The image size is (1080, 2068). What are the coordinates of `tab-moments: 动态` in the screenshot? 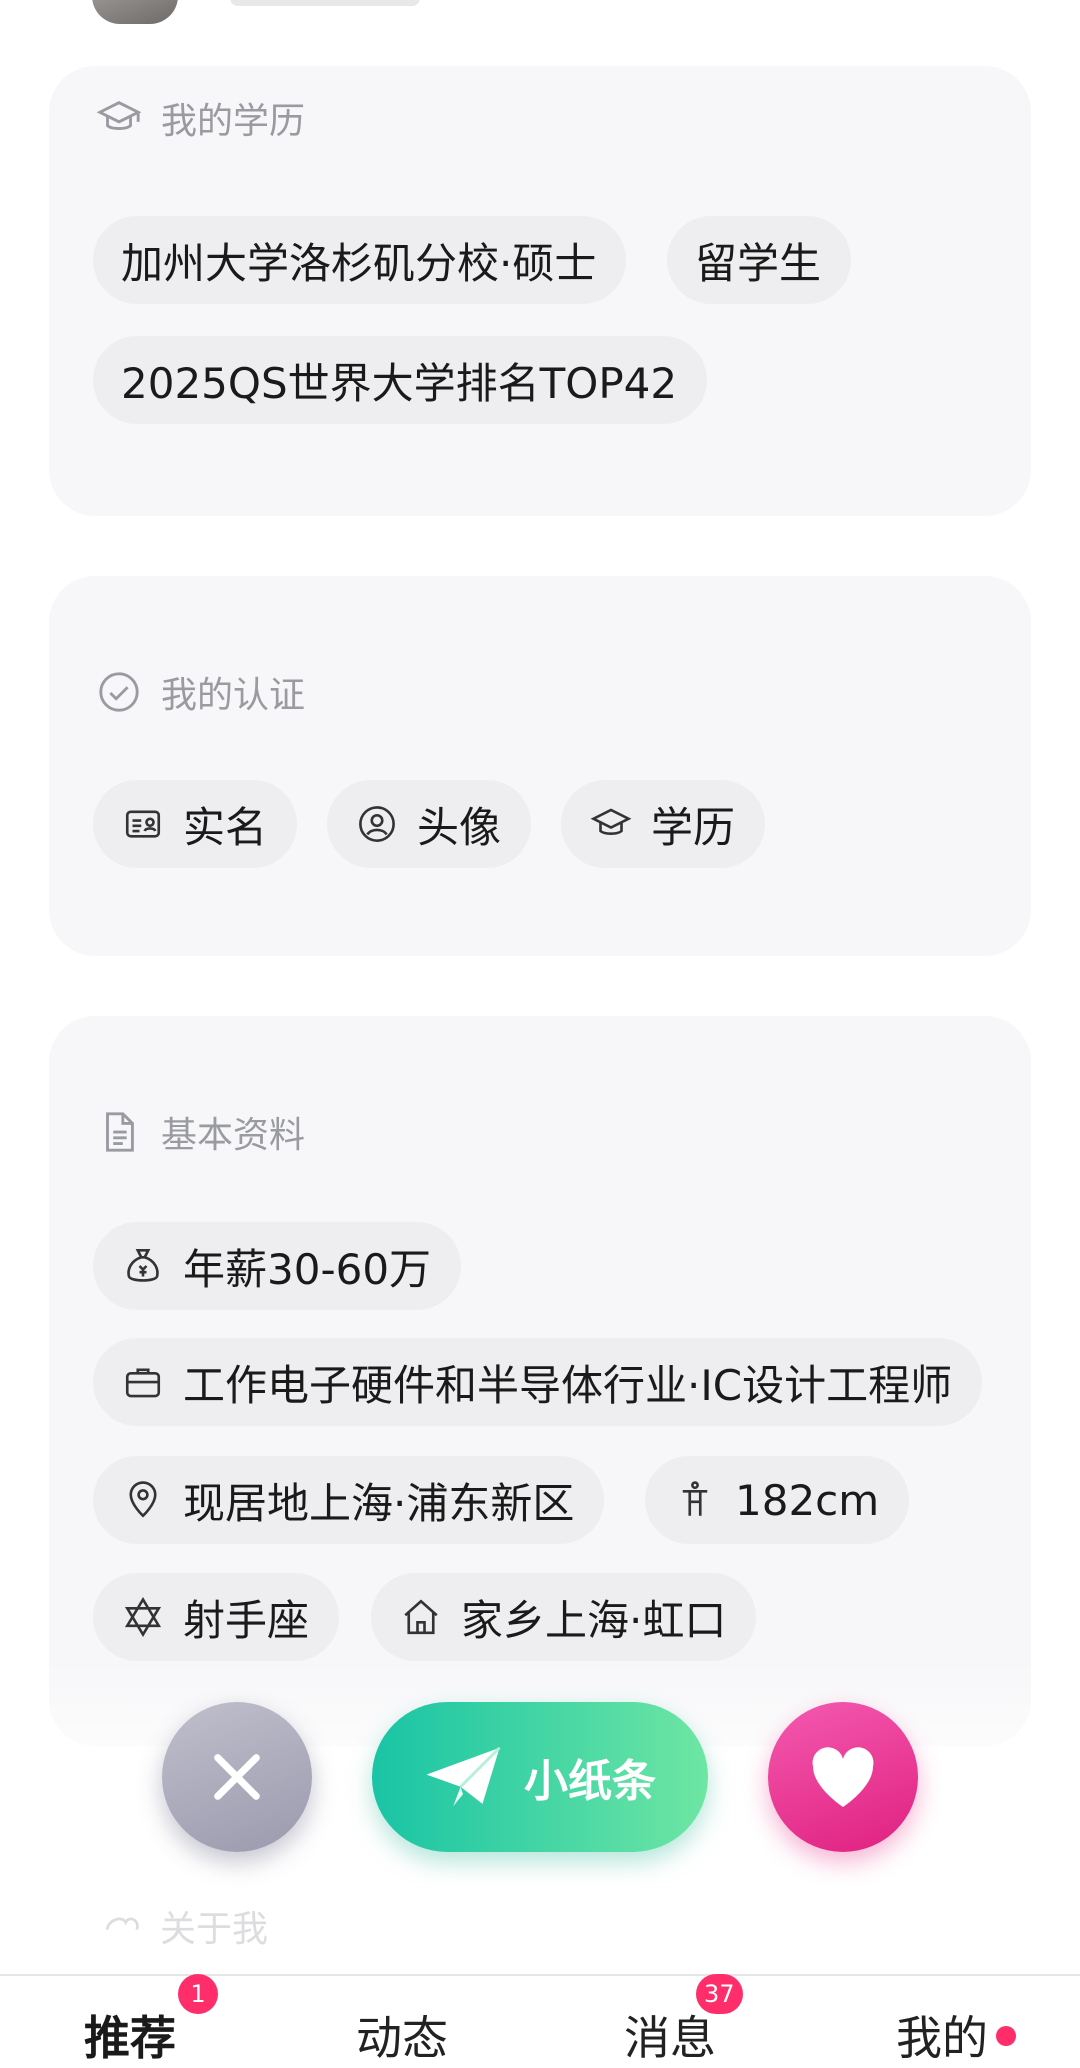 It's located at (402, 2035).